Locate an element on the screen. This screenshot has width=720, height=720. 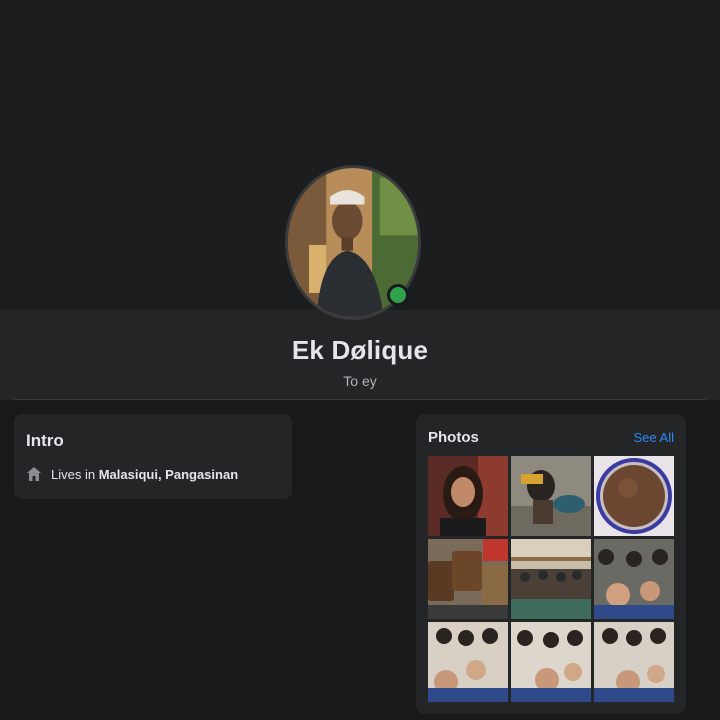
header-divider is located at coordinates (360, 399).